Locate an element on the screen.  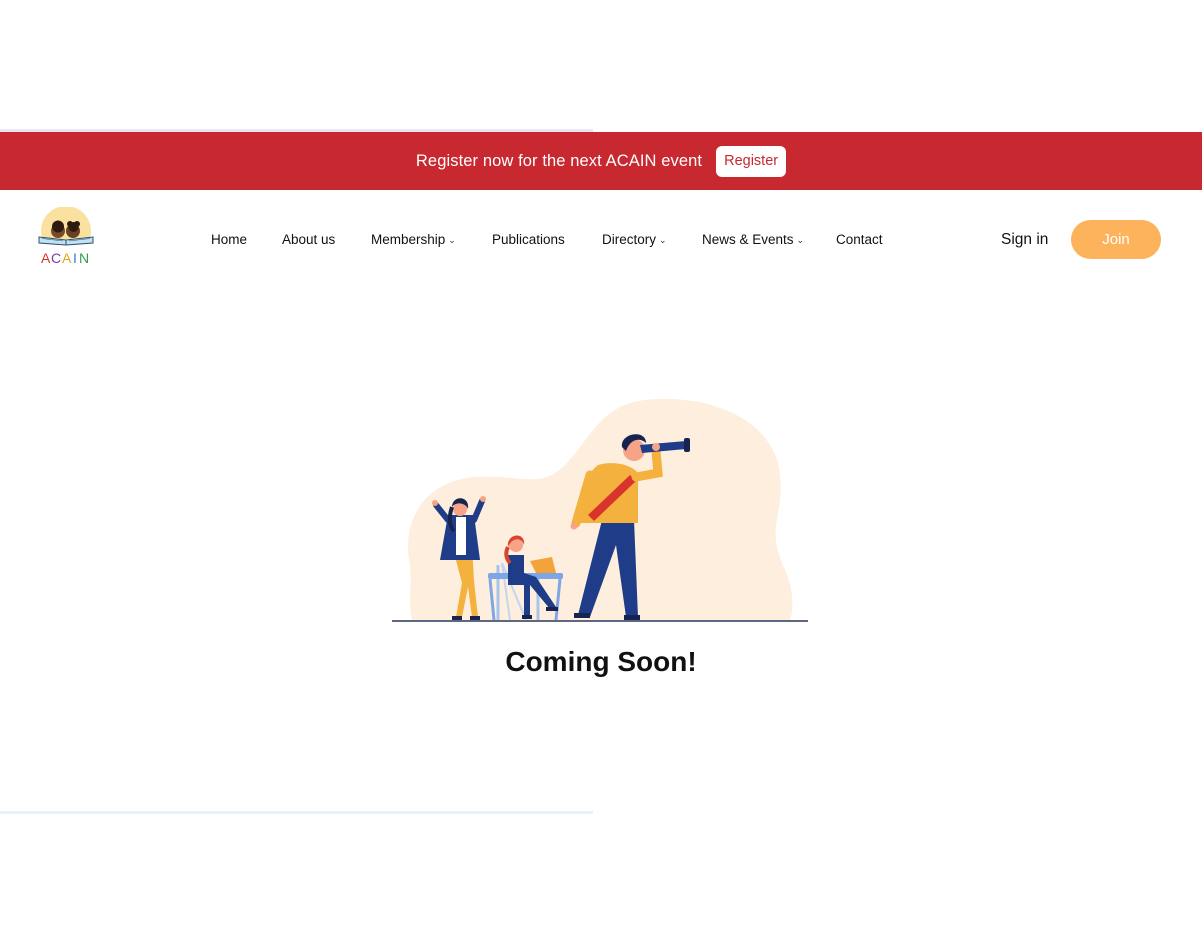
nav-label: News & Events is located at coordinates (748, 239).